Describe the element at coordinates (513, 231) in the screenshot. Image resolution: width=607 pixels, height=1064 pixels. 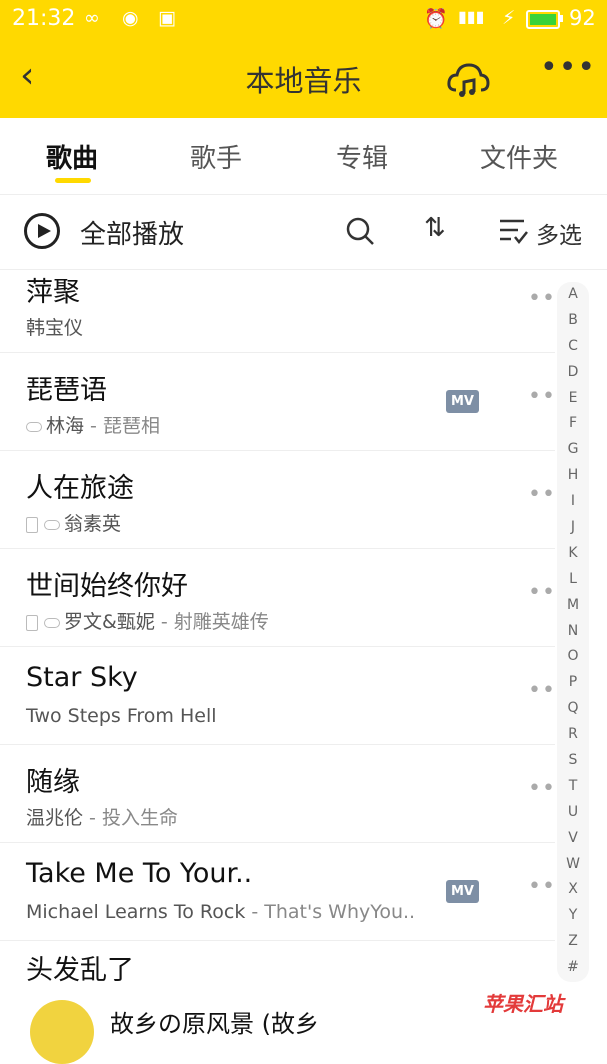
I see `multi-select-icon` at that location.